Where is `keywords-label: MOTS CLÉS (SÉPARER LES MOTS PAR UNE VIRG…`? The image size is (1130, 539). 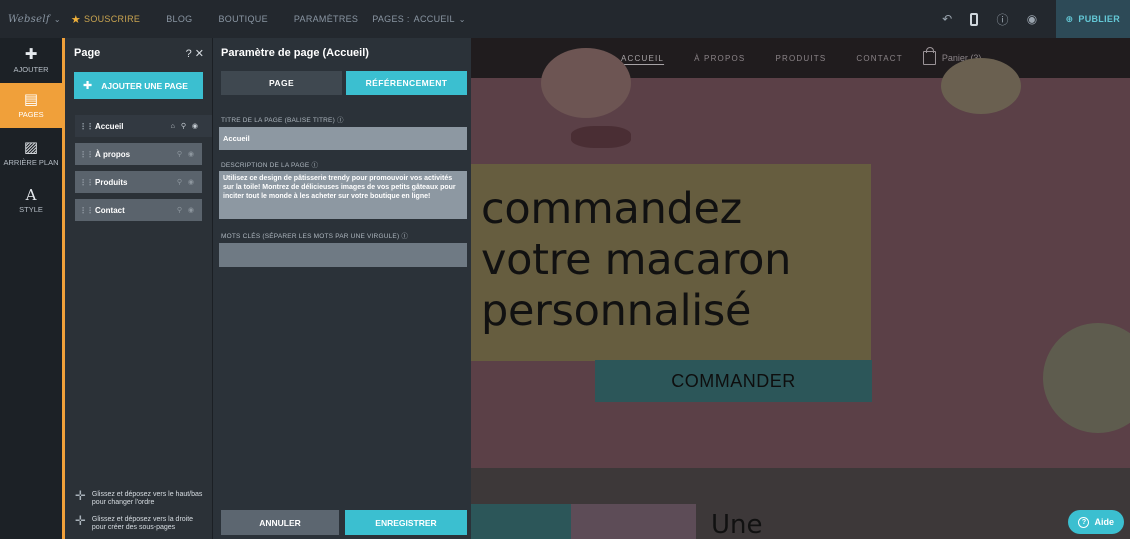 keywords-label: MOTS CLÉS (SÉPARER LES MOTS PAR UNE VIRG… is located at coordinates (315, 236).